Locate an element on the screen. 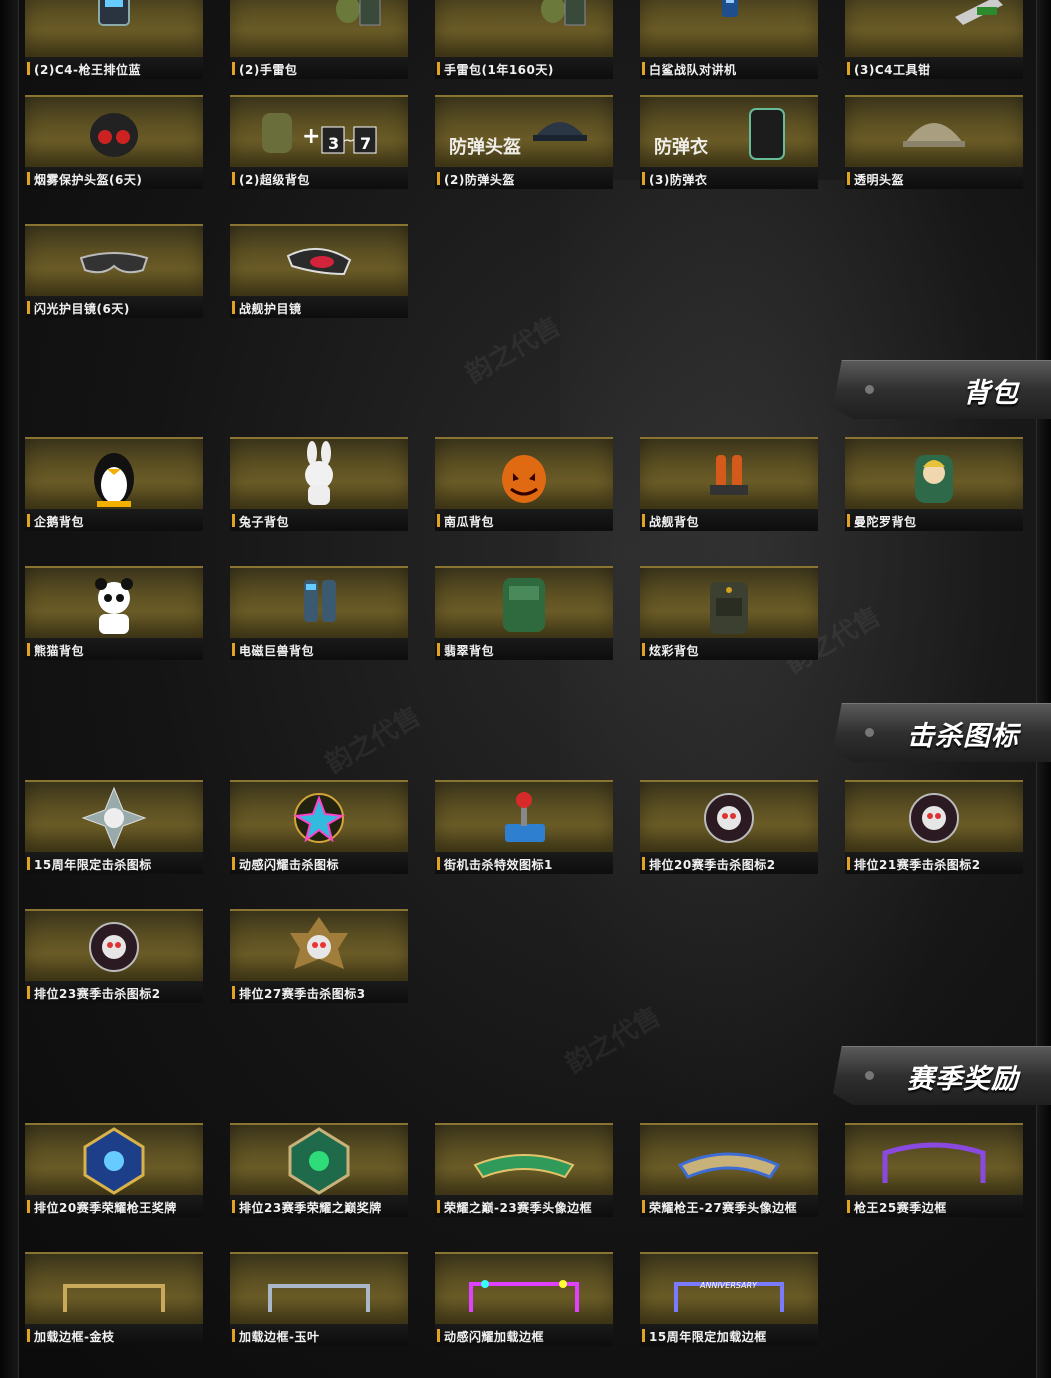 This screenshot has height=1378, width=1051. rainbow-star-icon is located at coordinates (319, 818).